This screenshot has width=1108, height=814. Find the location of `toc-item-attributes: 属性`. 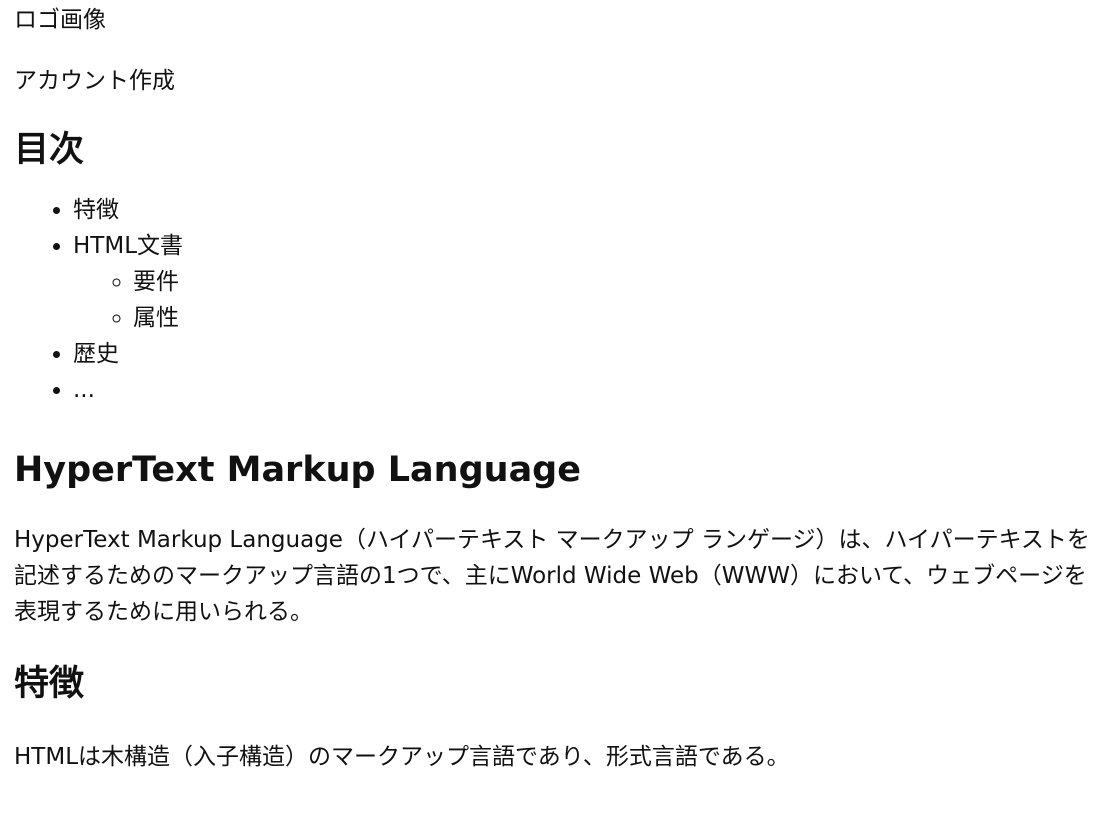

toc-item-attributes: 属性 is located at coordinates (613, 318).